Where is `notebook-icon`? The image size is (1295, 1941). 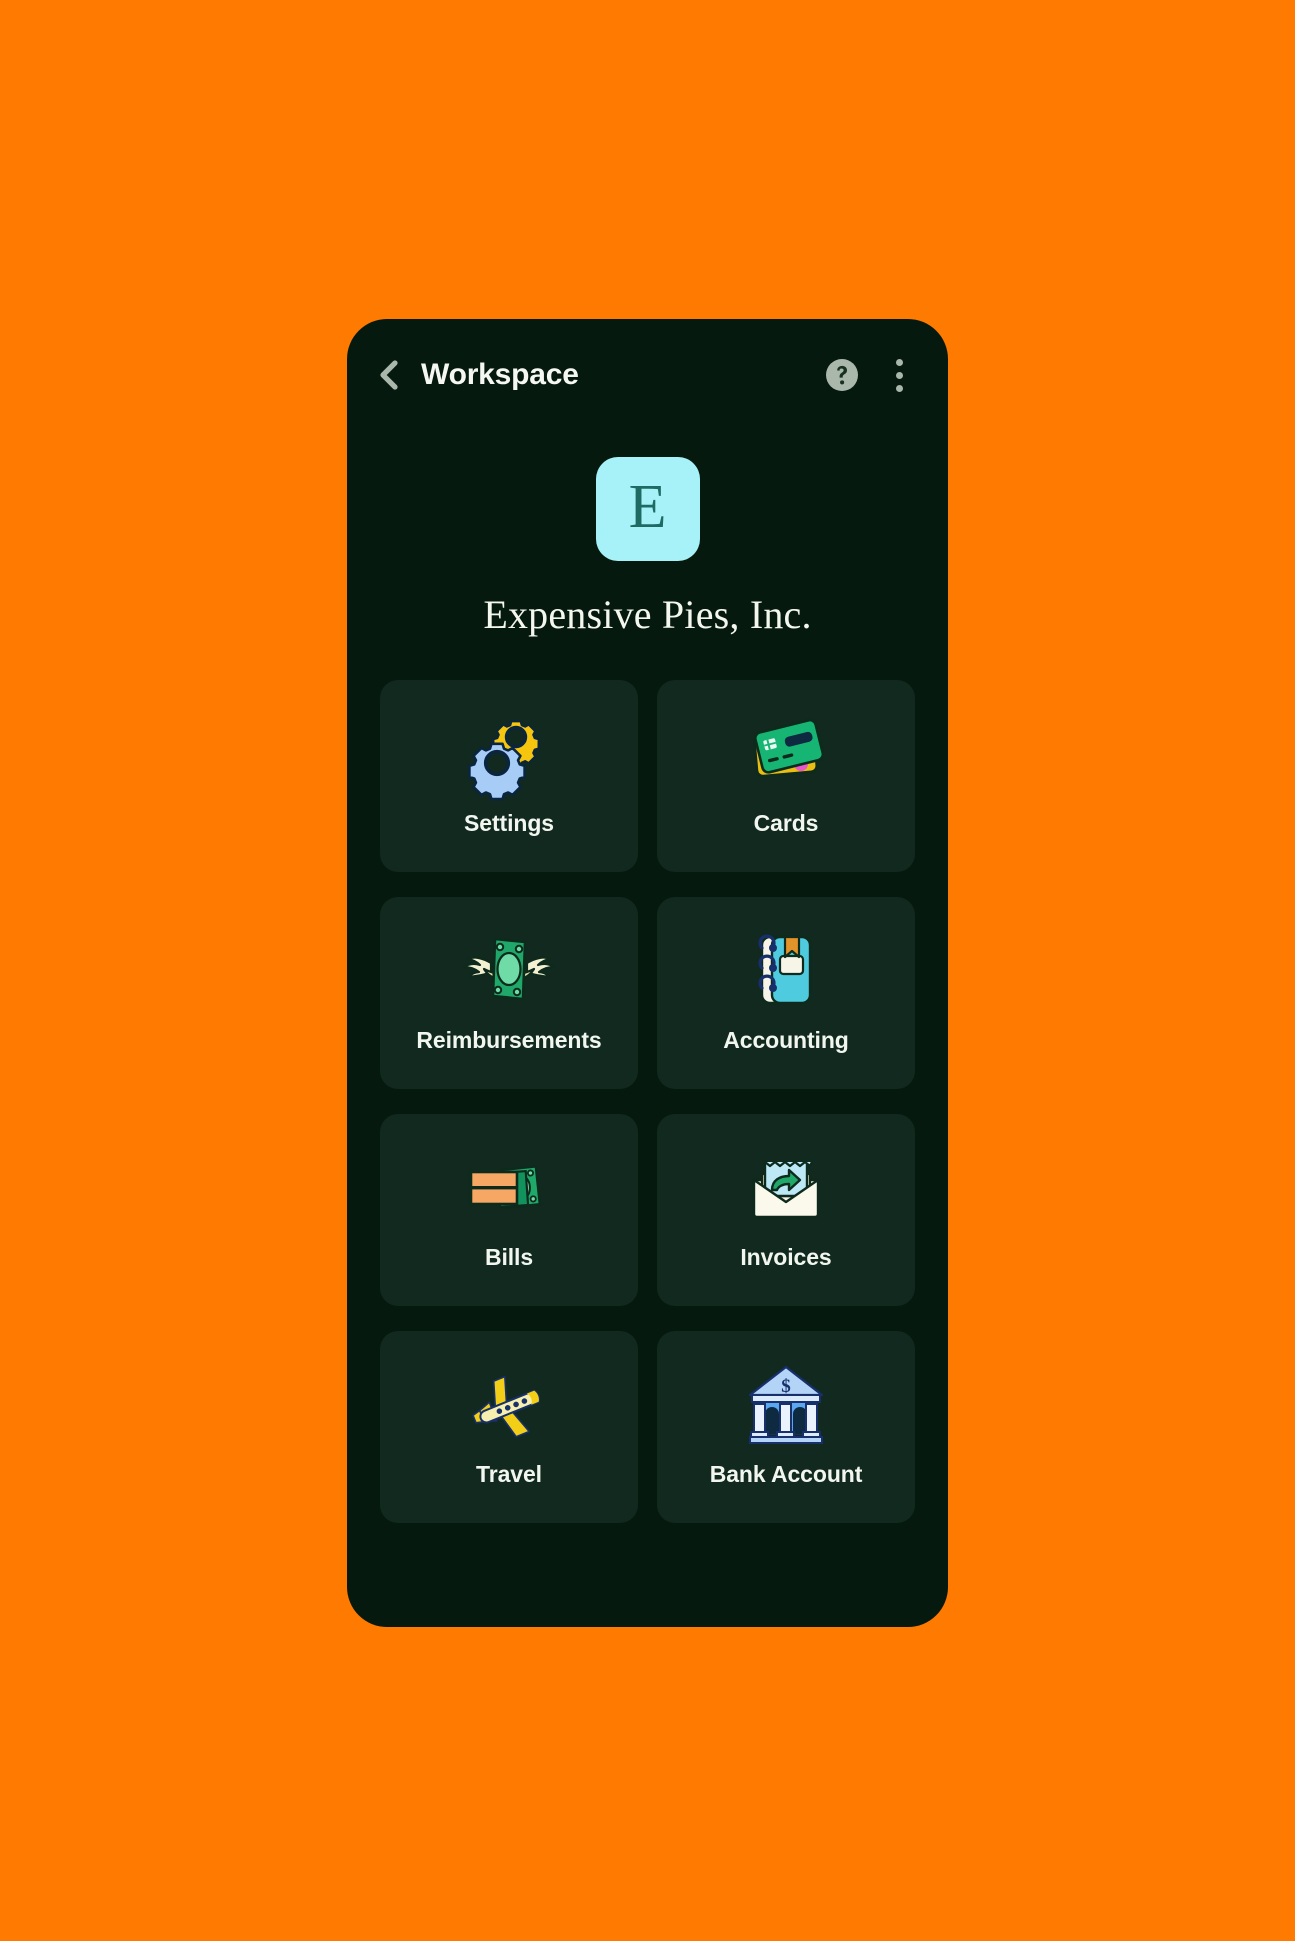 notebook-icon is located at coordinates (786, 969).